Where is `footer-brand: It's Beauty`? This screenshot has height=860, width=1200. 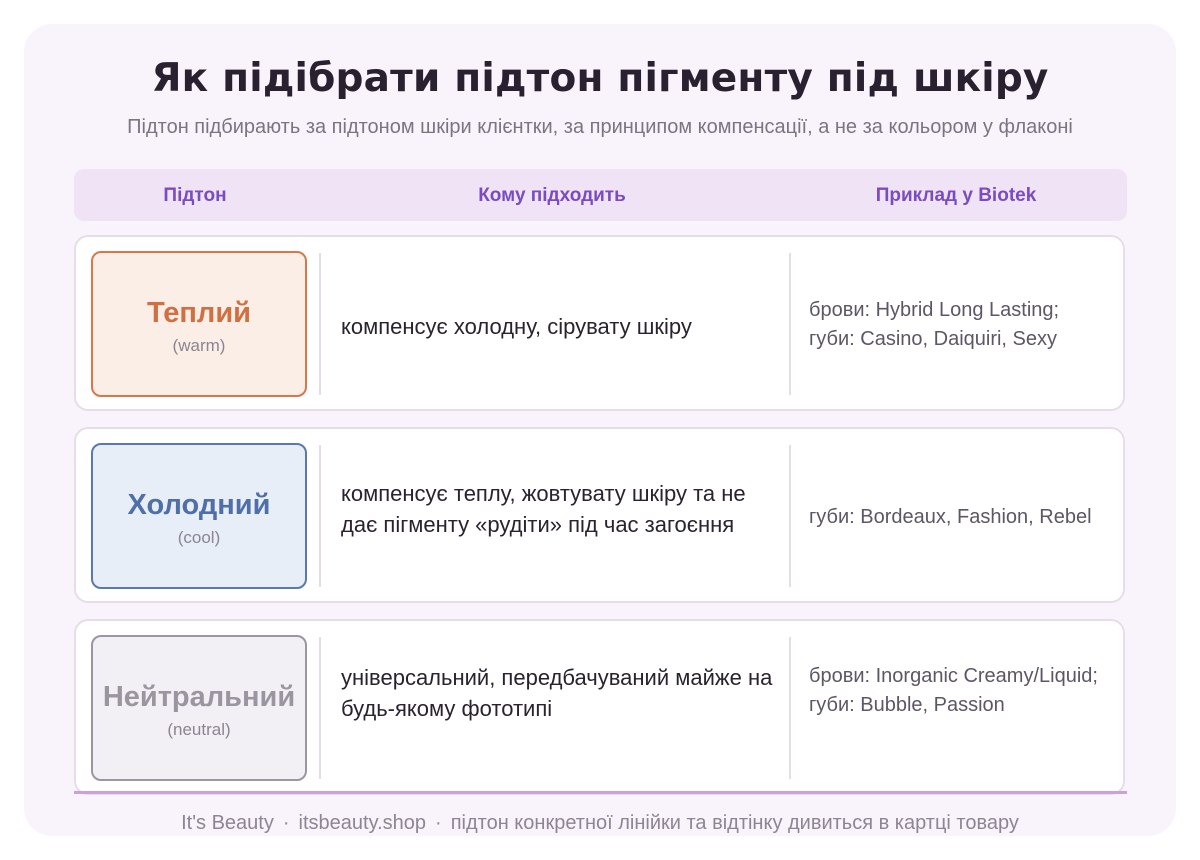
footer-brand: It's Beauty is located at coordinates (227, 823).